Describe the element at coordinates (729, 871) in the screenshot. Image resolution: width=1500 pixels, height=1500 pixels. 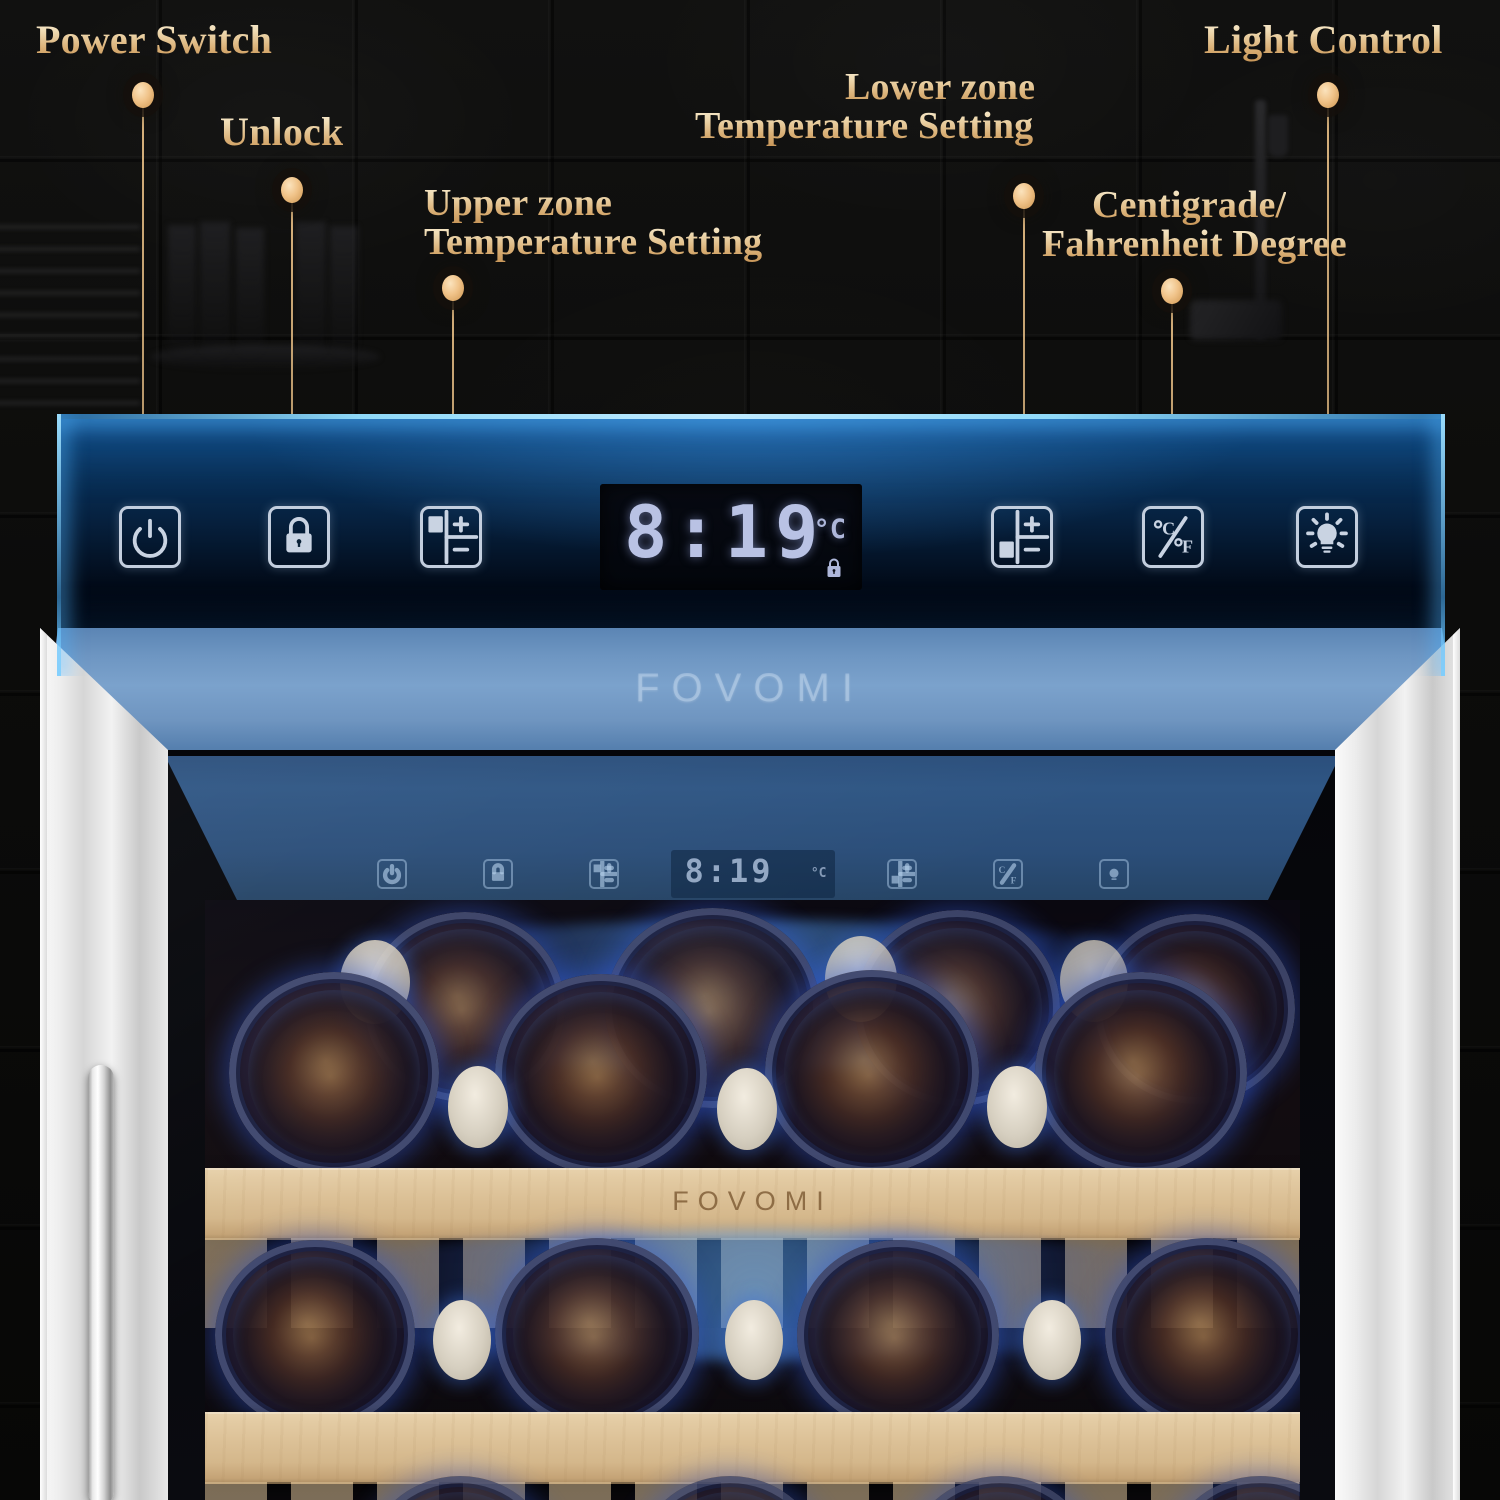
I see `mini-lcd-value: 8:19` at that location.